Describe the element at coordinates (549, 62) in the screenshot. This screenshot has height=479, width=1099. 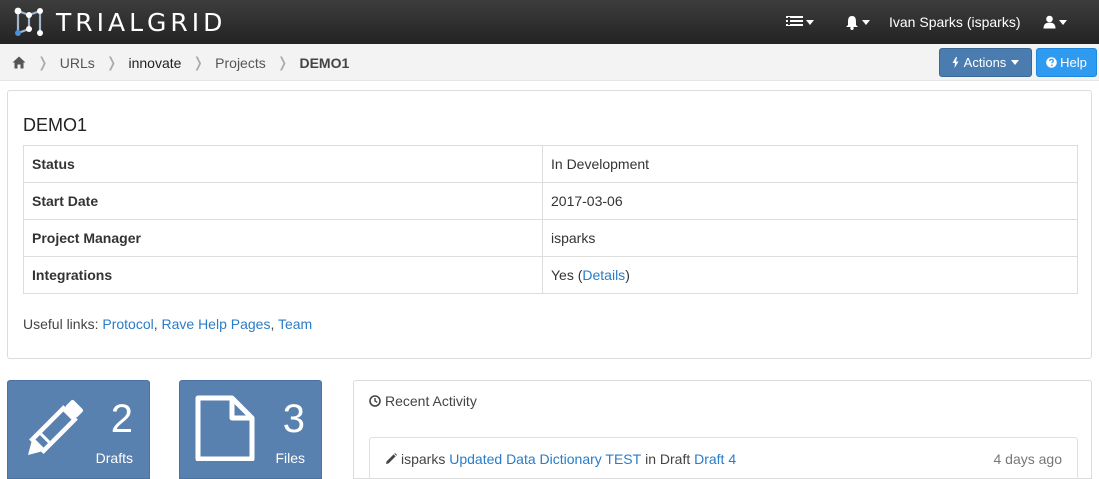
I see `breadcrumb-bar: ❭ URLs ❭ innovate ❭ Projects ❭ DEMO1` at that location.